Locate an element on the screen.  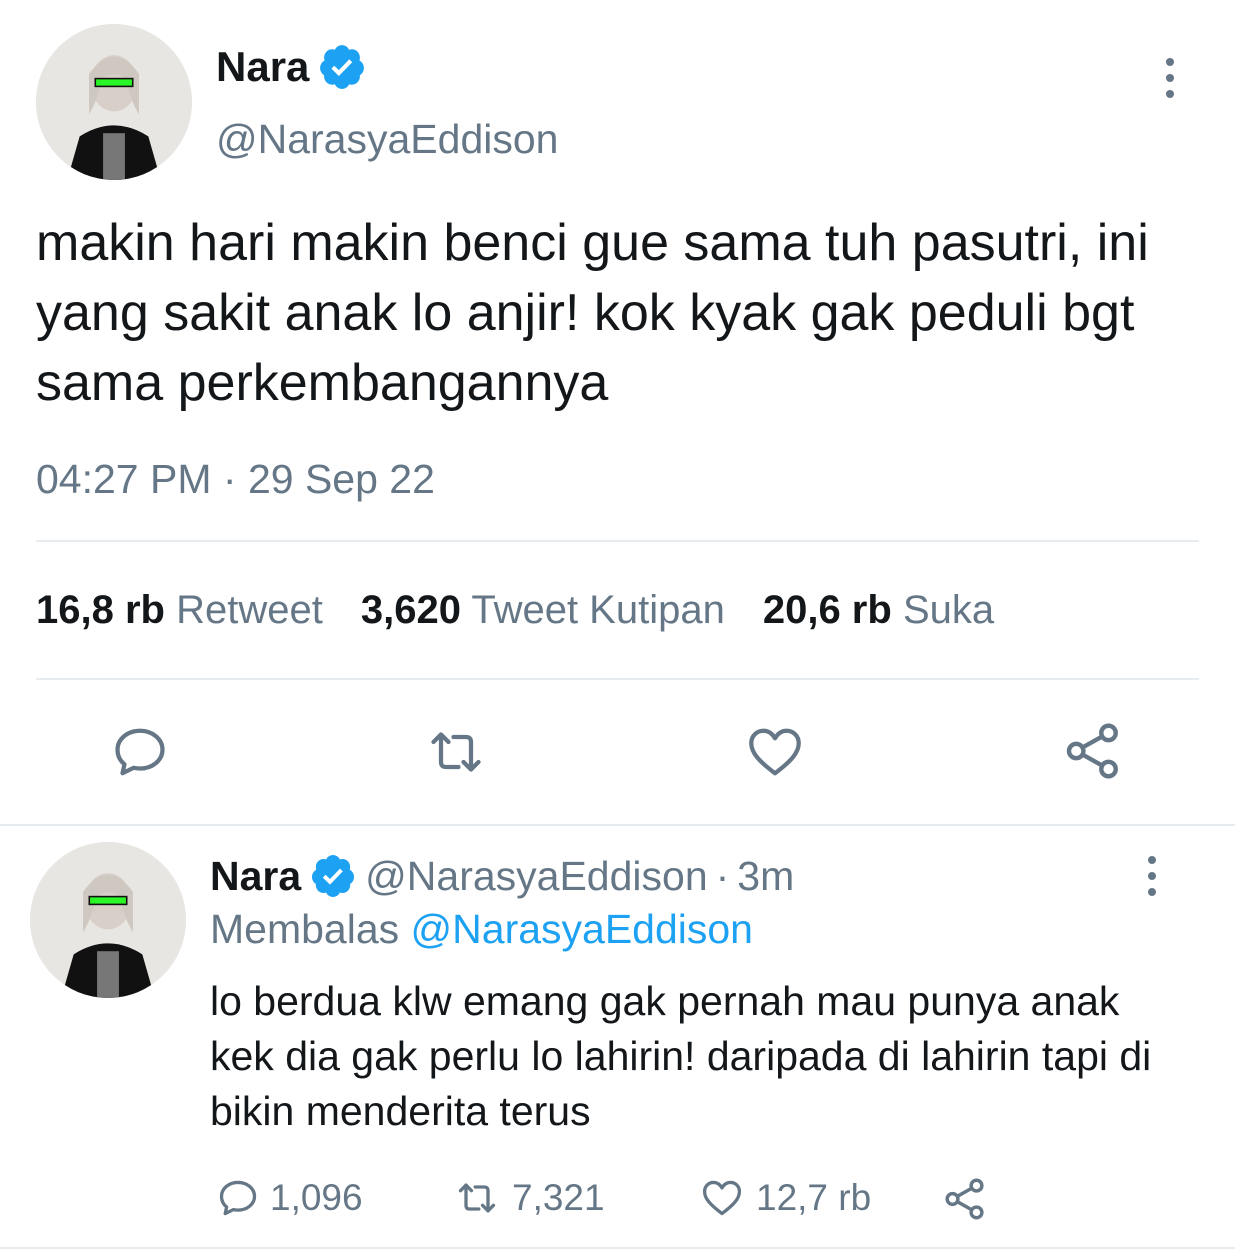
tweet-time: 04:27 PM is located at coordinates (124, 479).